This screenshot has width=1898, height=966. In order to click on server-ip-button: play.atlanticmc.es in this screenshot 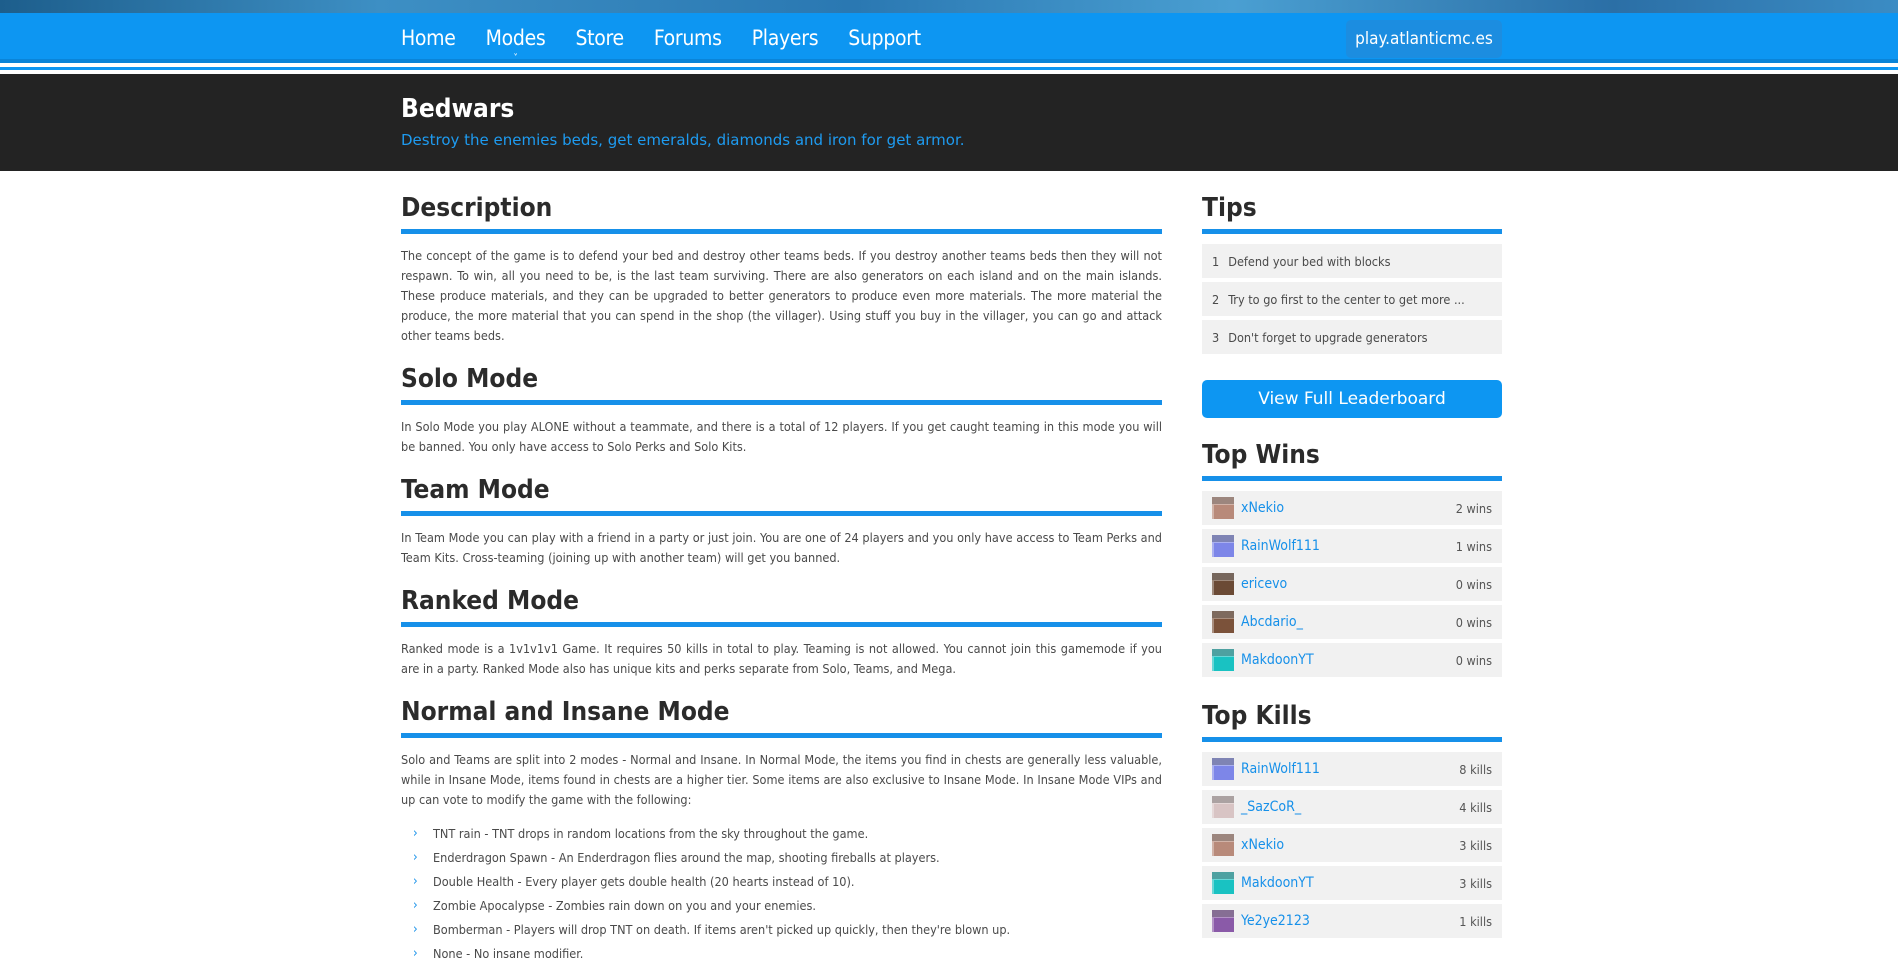, I will do `click(1424, 39)`.